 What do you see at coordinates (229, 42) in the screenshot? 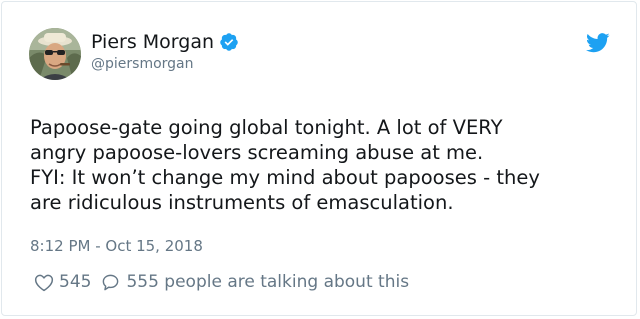
I see `verified-badge-icon` at bounding box center [229, 42].